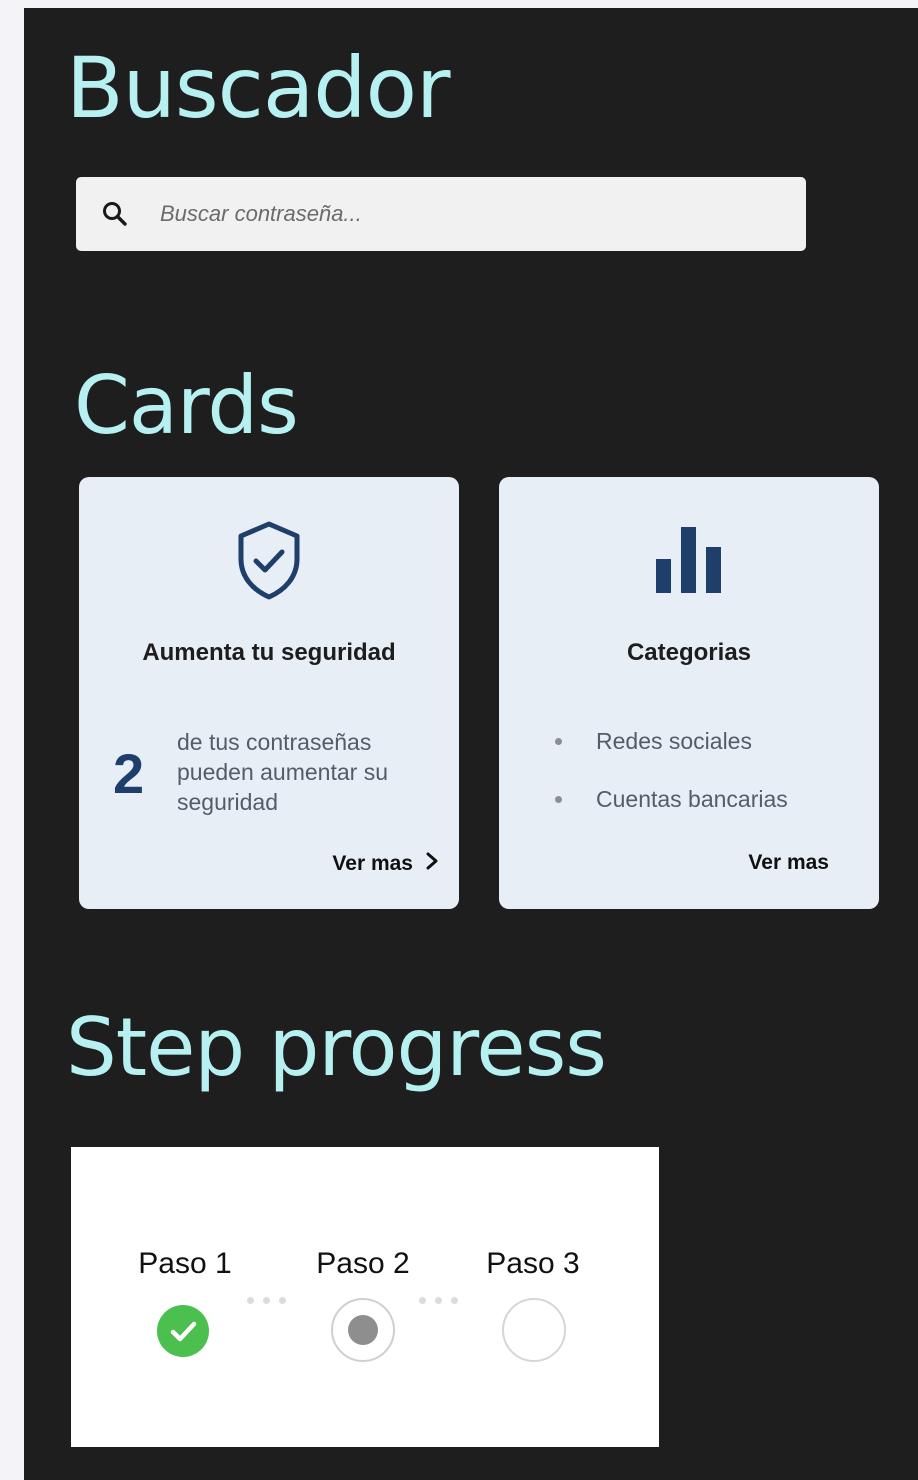 The image size is (918, 1480). Describe the element at coordinates (269, 652) in the screenshot. I see `security-card-title: Aumenta tu seguridad` at that location.